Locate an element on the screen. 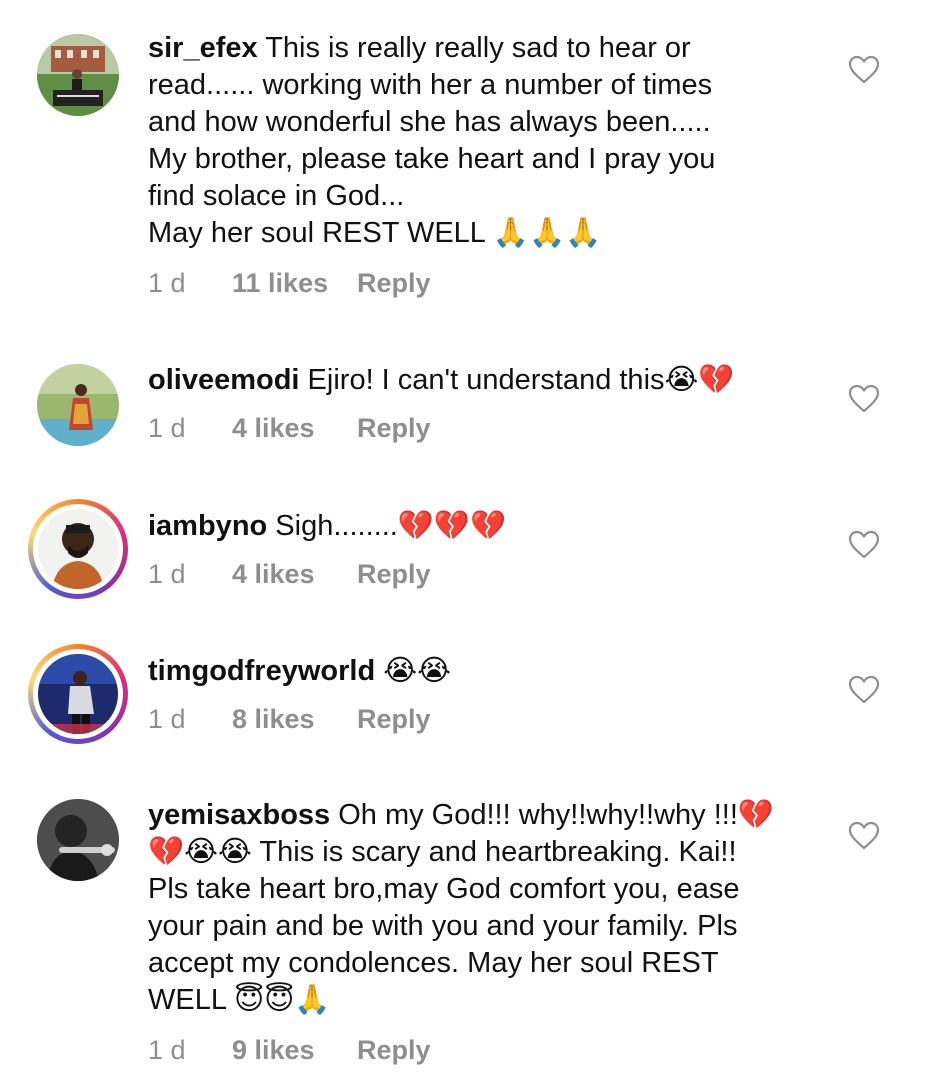  comment-likes-count: 8 likes is located at coordinates (294, 719).